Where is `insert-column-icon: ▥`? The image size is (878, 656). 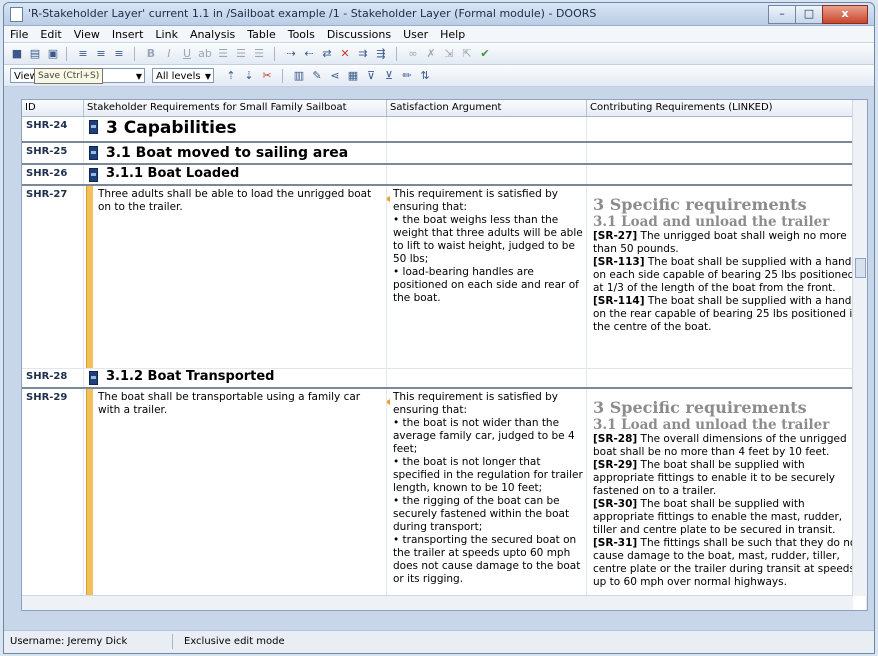 insert-column-icon: ▥ is located at coordinates (299, 76).